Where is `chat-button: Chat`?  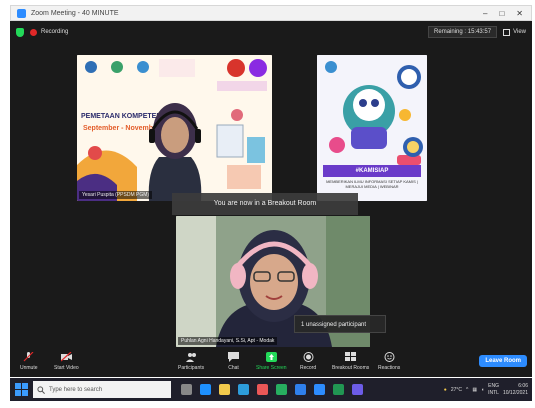
chat-button: Chat is located at coordinates (233, 361).